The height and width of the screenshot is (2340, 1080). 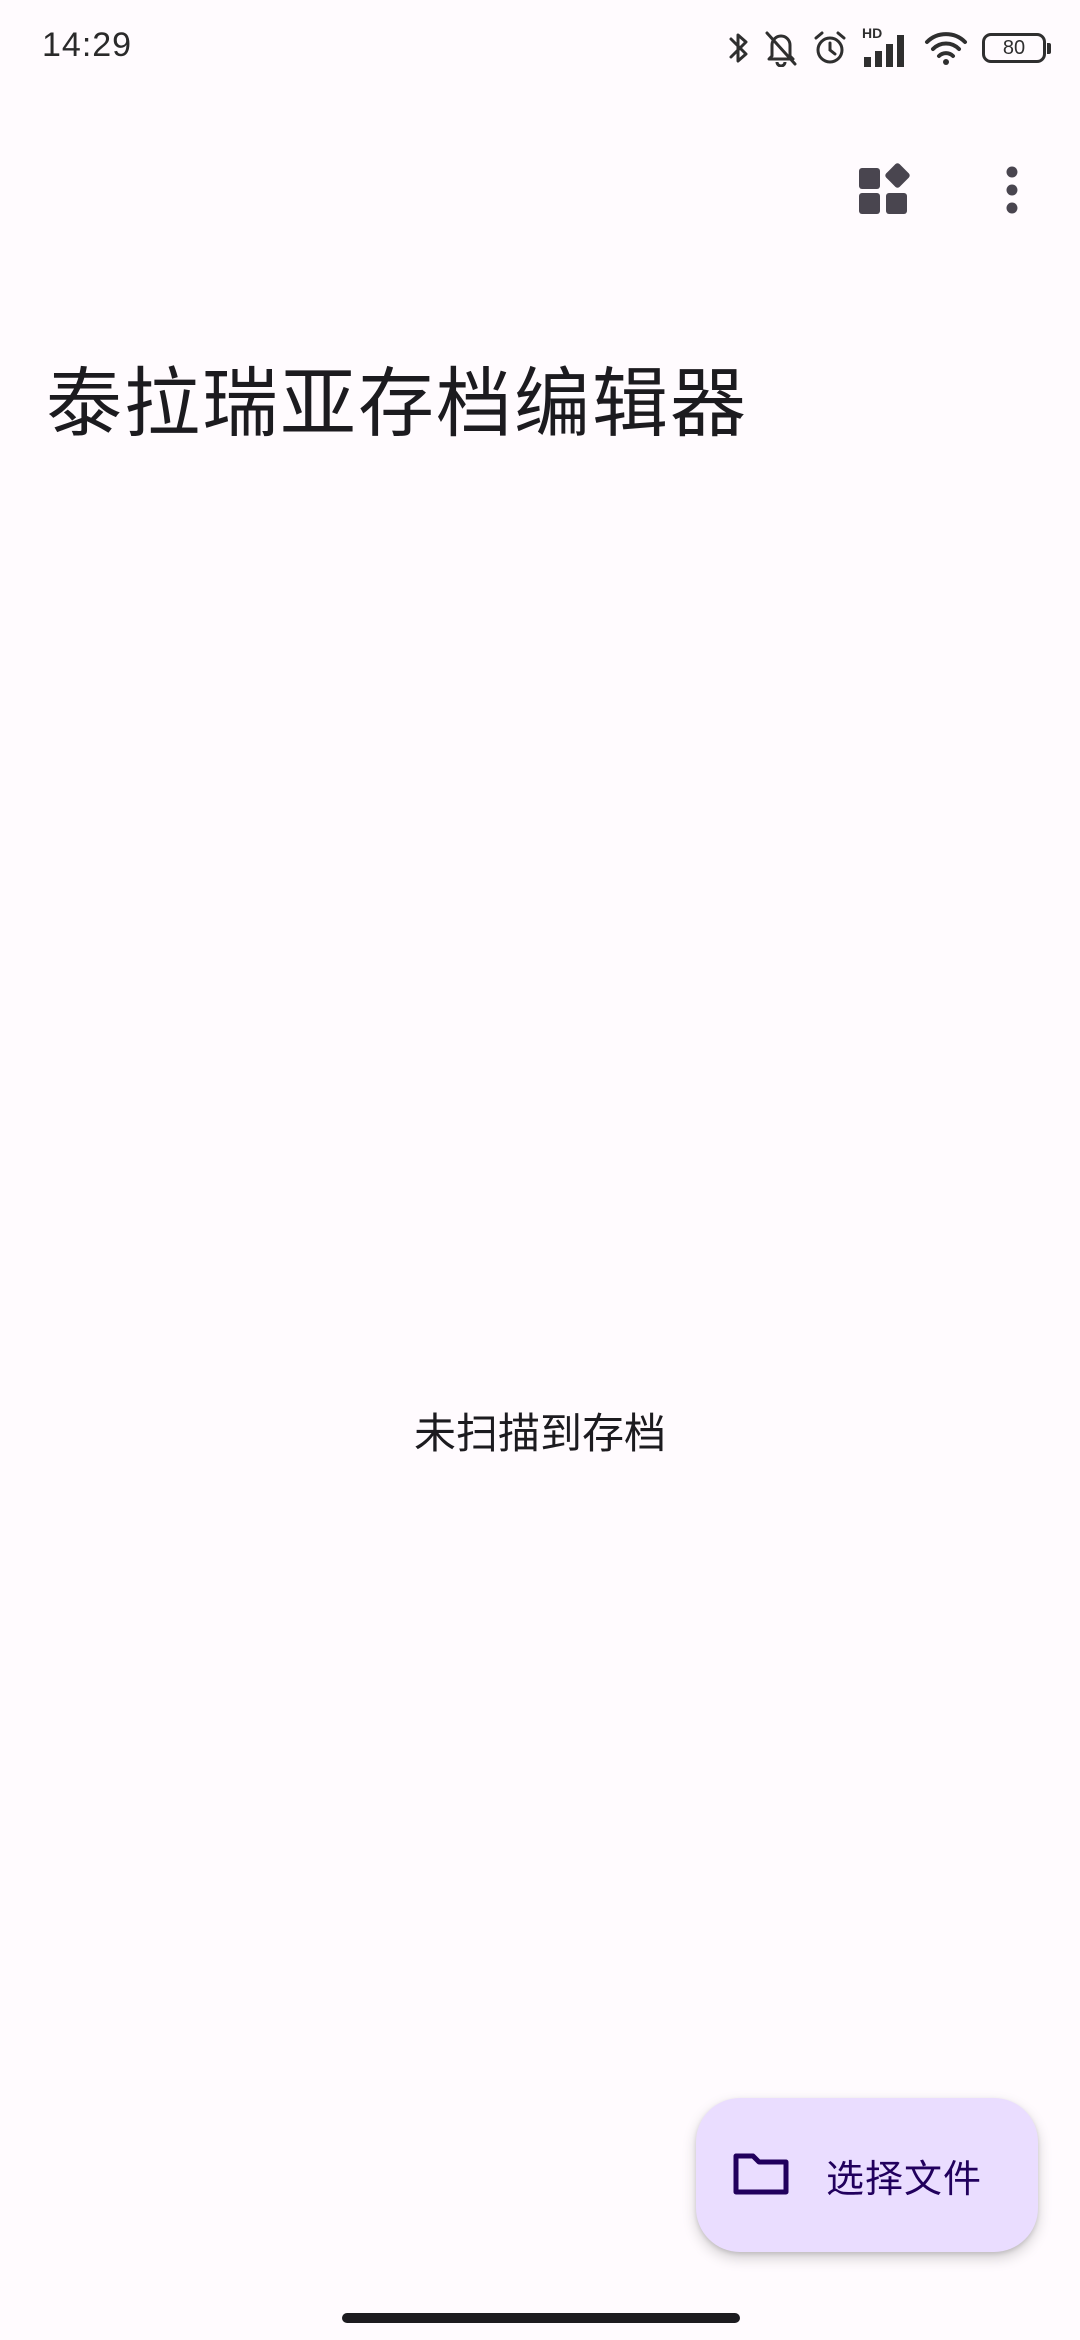 I want to click on alarm-icon, so click(x=830, y=48).